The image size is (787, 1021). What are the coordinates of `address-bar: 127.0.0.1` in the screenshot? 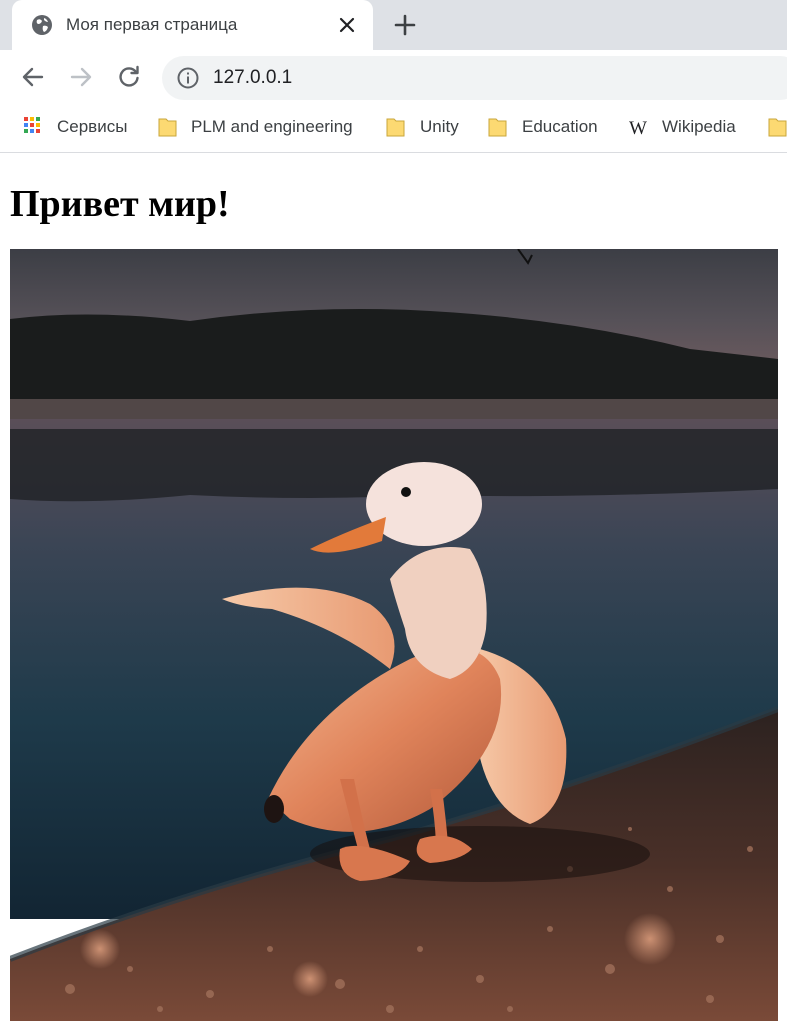 It's located at (474, 78).